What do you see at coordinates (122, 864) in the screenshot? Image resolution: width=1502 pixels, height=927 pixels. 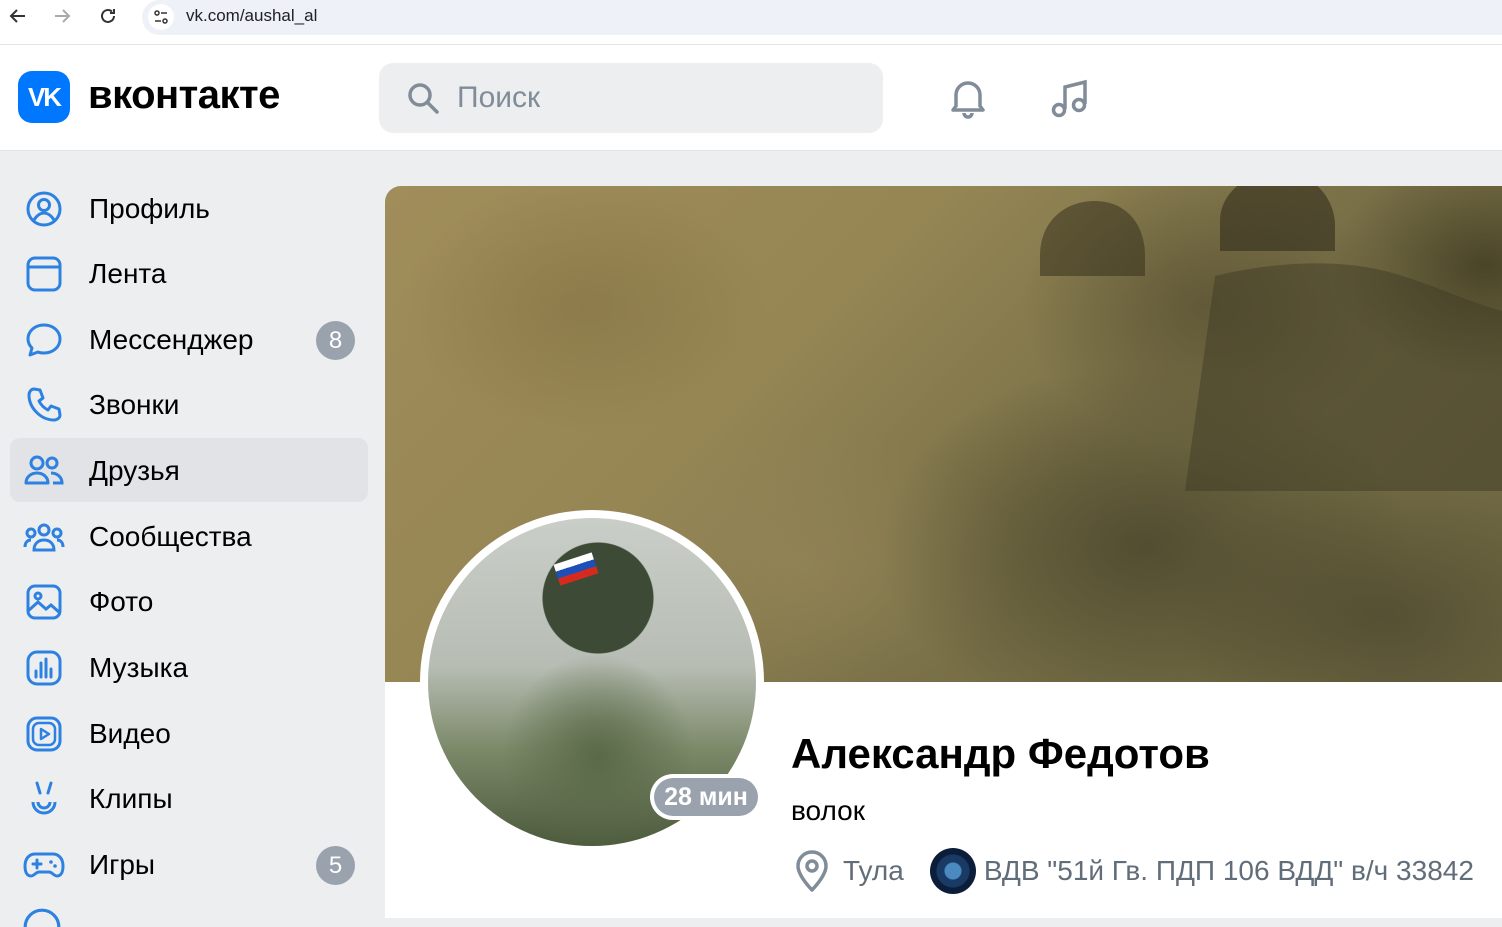 I see `sidebar-item-label: Игры` at bounding box center [122, 864].